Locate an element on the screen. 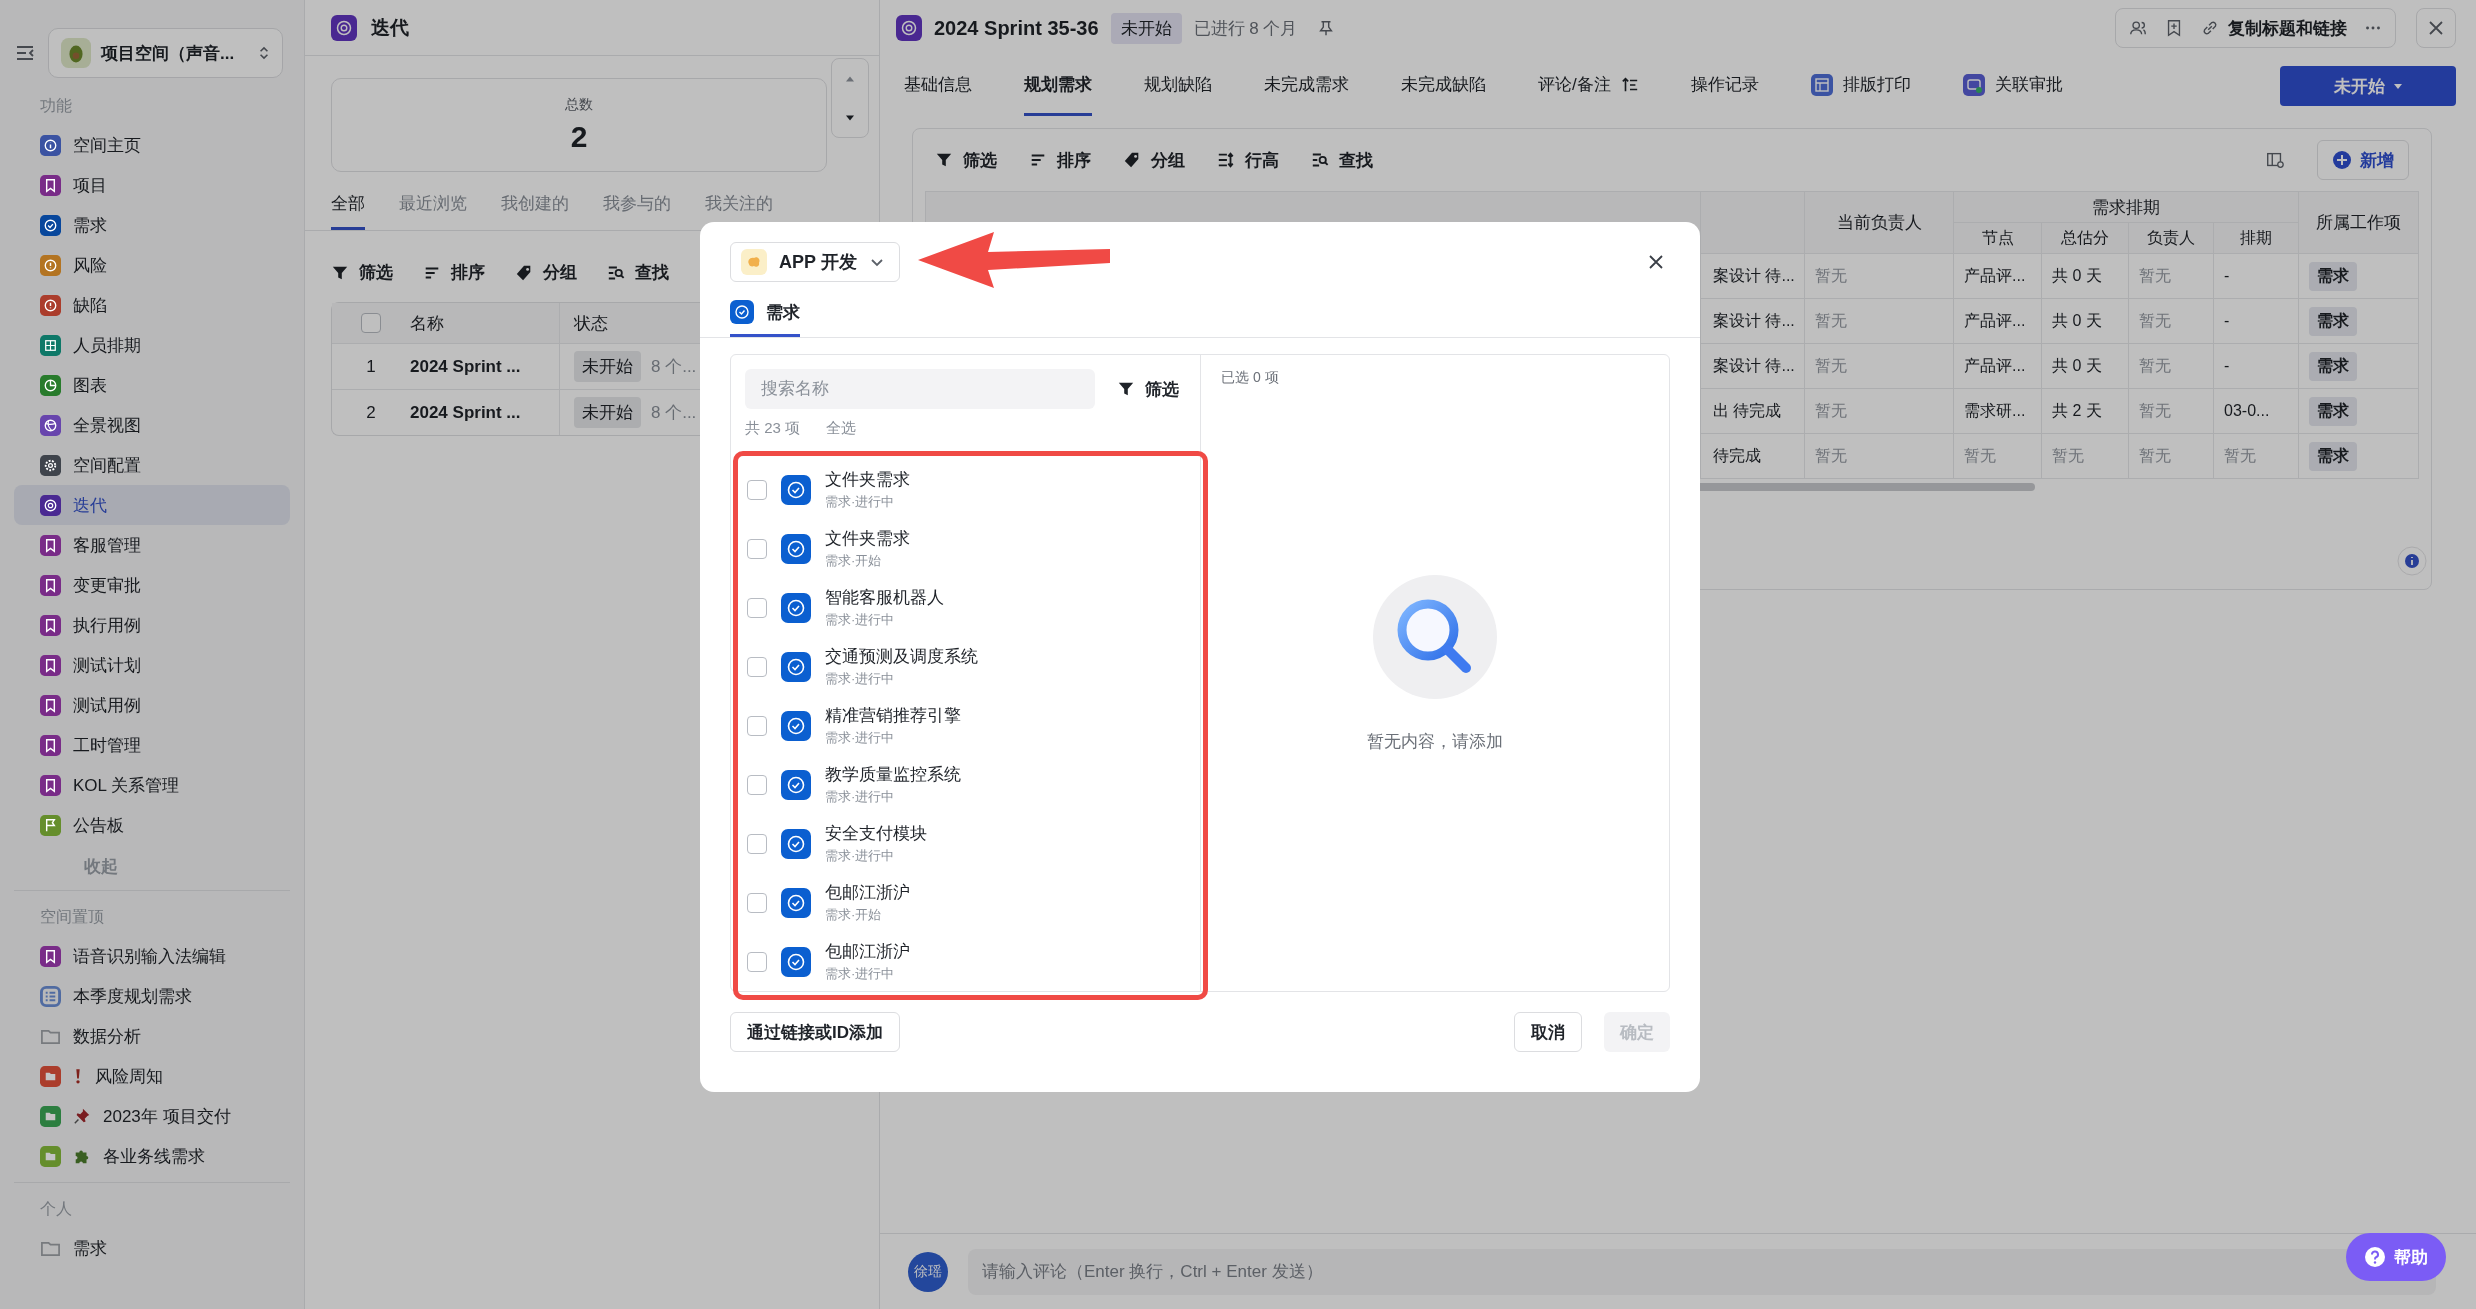 Image resolution: width=2476 pixels, height=1309 pixels. find-icon is located at coordinates (1320, 160).